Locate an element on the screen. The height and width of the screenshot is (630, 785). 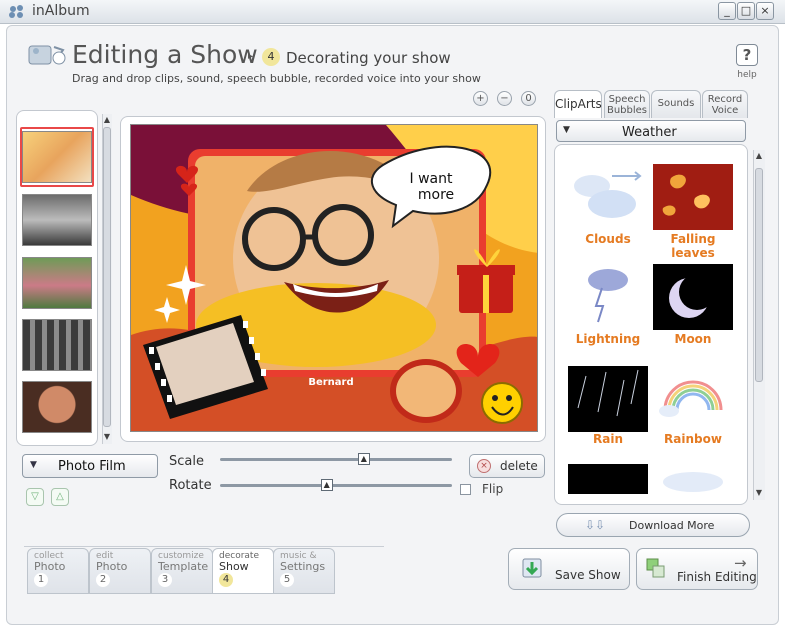
nav-step-collect-photo: collect Photo 1 is located at coordinates (58, 571).